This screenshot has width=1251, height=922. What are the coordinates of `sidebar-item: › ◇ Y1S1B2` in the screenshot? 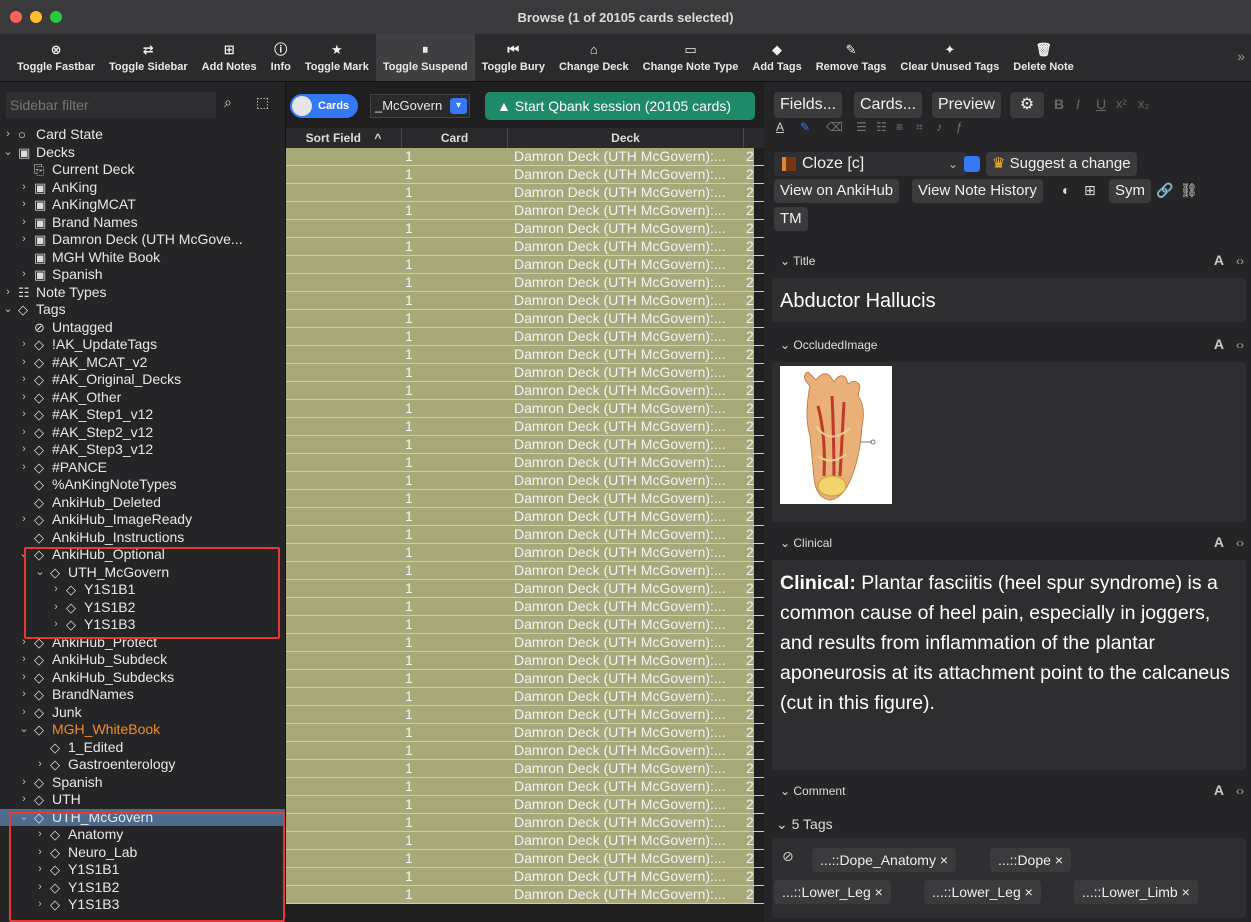 It's located at (142, 888).